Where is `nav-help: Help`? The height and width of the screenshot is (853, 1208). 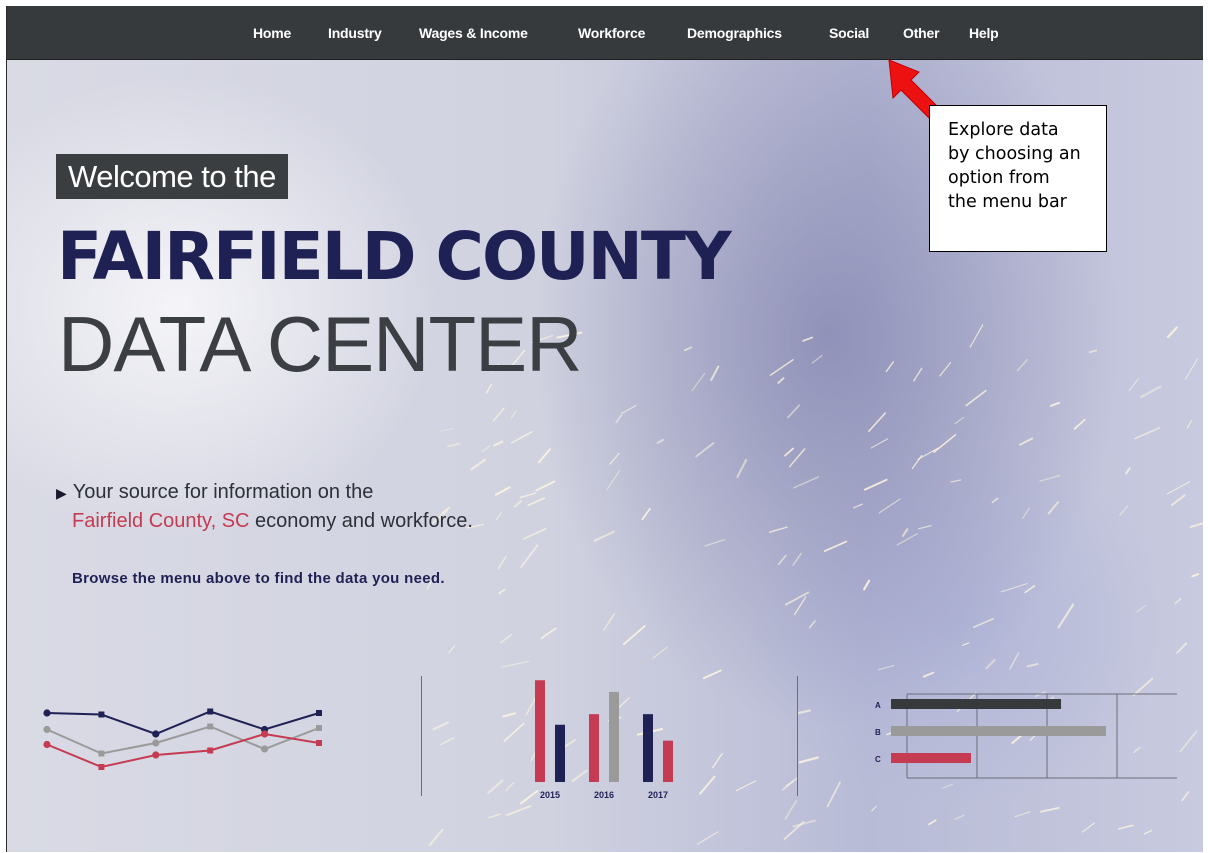 nav-help: Help is located at coordinates (984, 33).